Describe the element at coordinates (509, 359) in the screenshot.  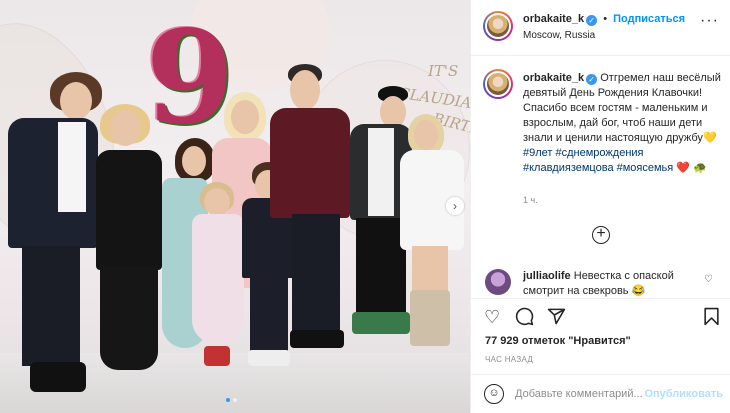
I see `post-time: ЧАС НАЗАД` at that location.